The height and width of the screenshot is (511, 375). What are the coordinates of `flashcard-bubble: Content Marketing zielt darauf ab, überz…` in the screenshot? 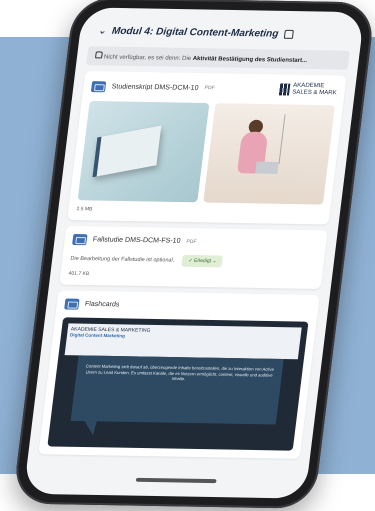 It's located at (177, 390).